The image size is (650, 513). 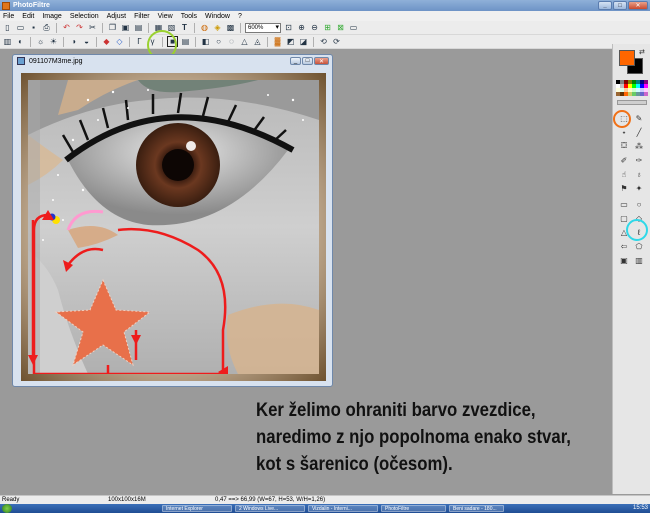 What do you see at coordinates (639, 204) in the screenshot?
I see `ellipse-shape-icon: ○` at bounding box center [639, 204].